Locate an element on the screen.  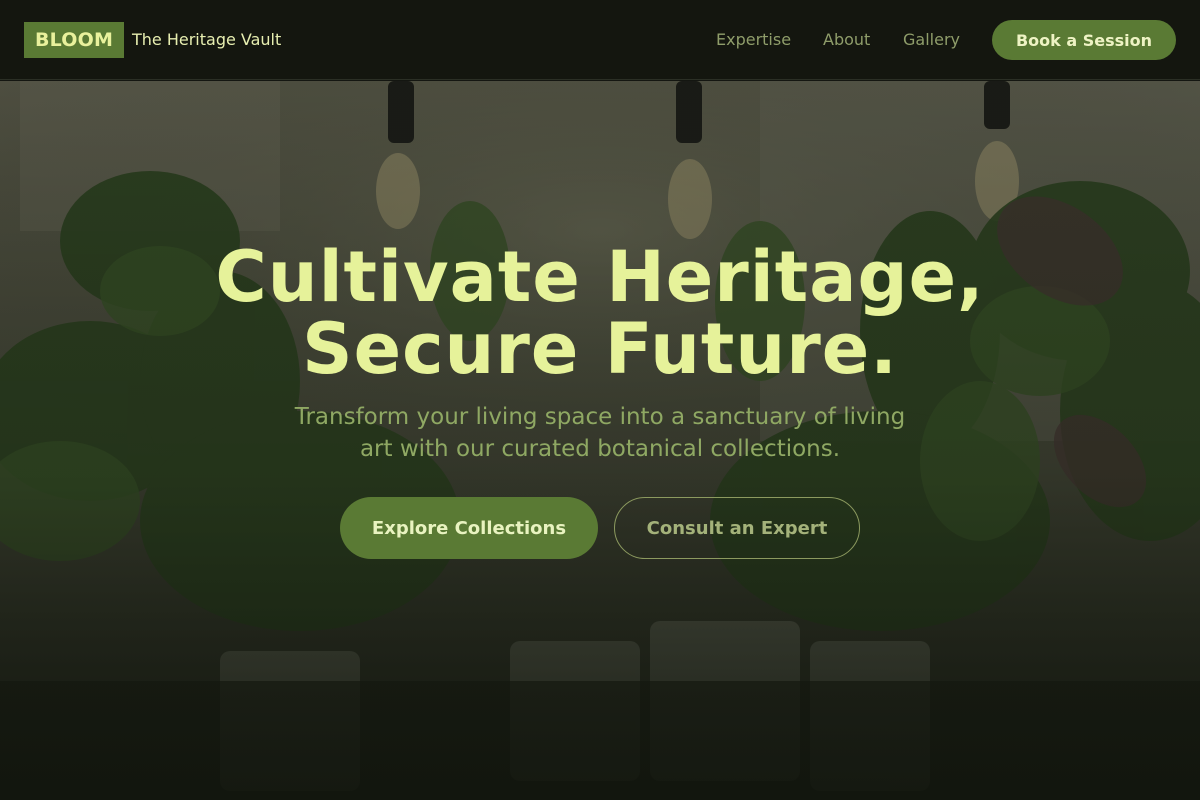
nav-link-gallery: Gallery is located at coordinates (931, 39).